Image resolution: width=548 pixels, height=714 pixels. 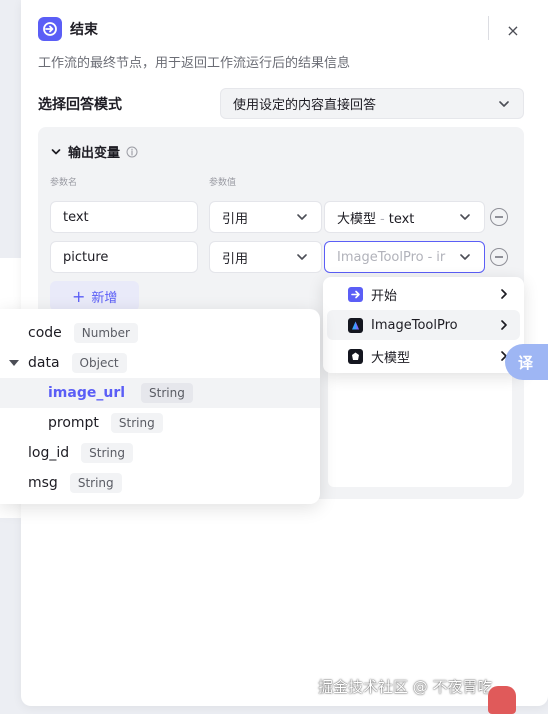 I want to click on dropdown-item-imagetoolpro: ImageToolPro, so click(x=423, y=325).